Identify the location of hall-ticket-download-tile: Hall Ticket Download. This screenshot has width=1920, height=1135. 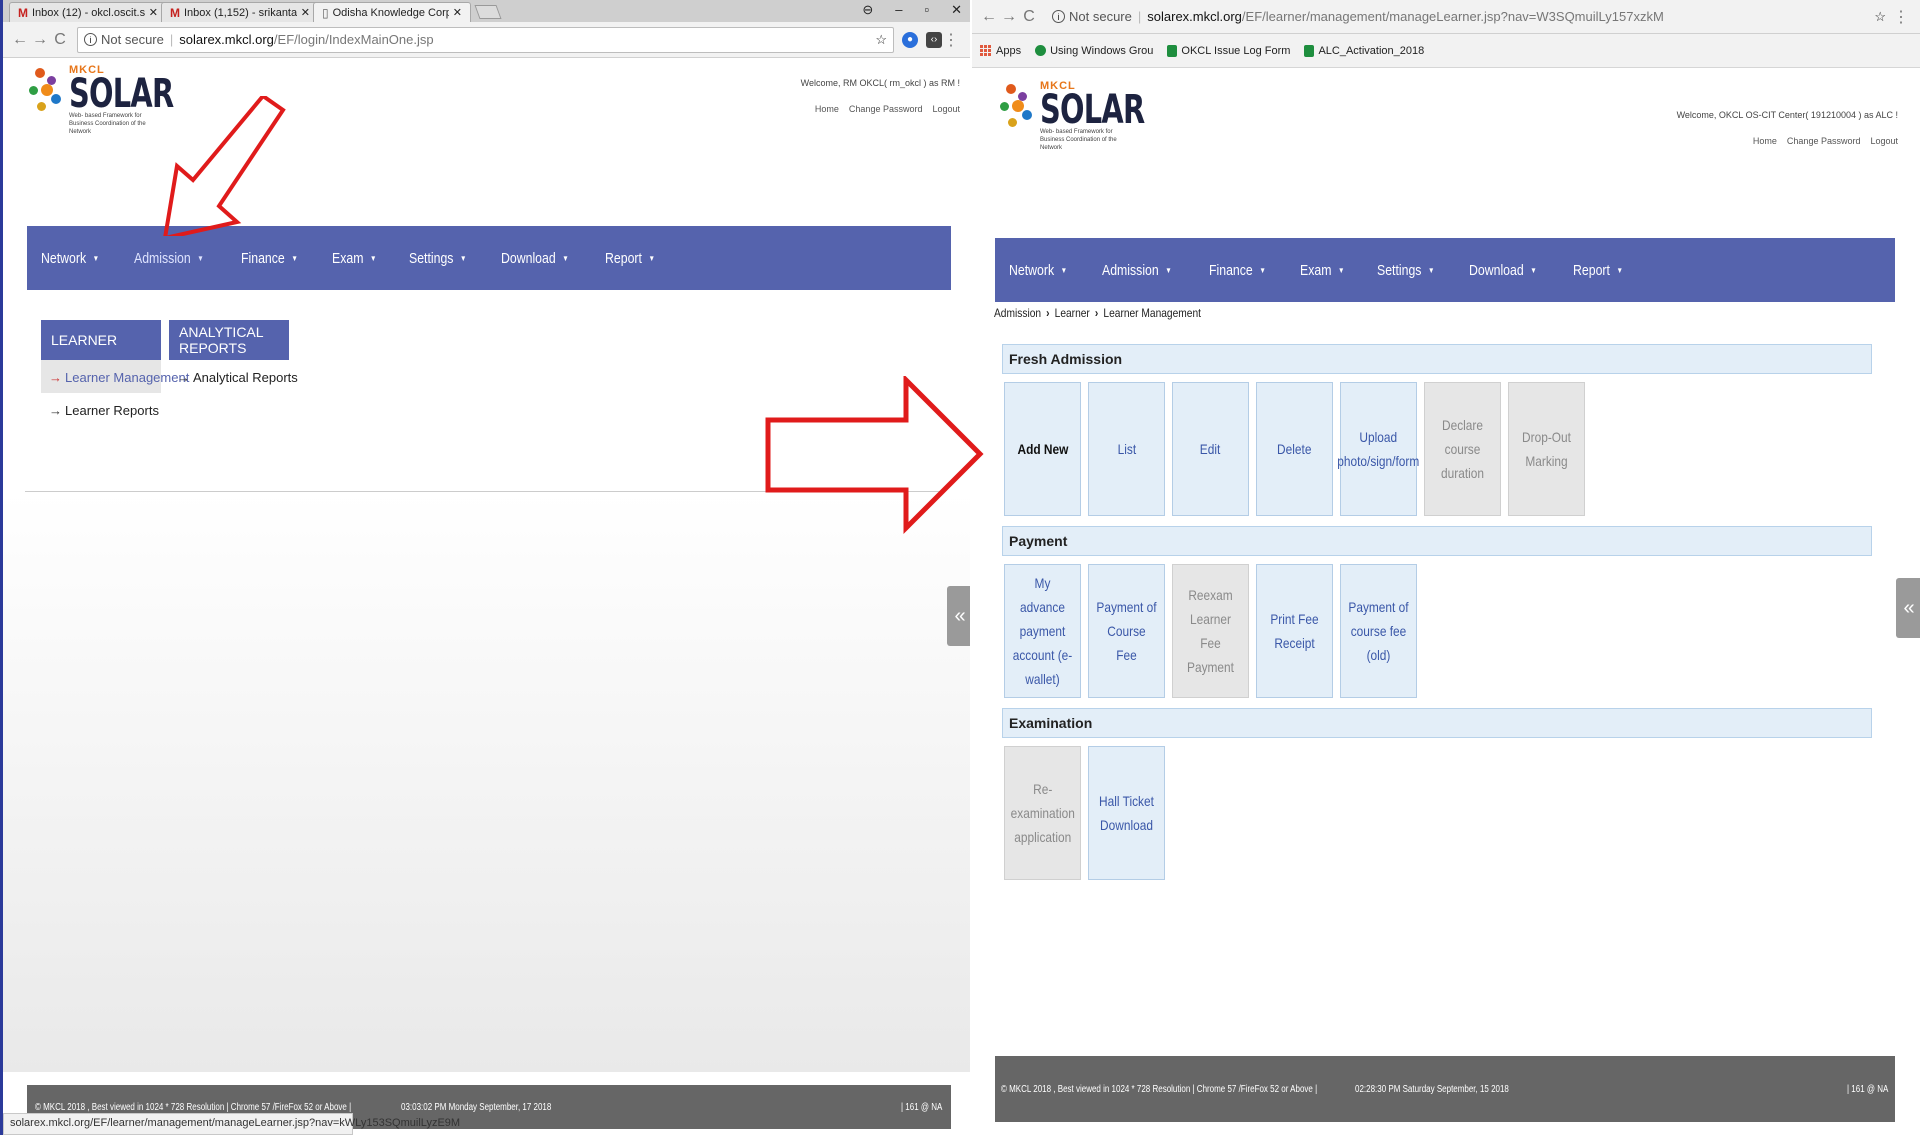
(1126, 813).